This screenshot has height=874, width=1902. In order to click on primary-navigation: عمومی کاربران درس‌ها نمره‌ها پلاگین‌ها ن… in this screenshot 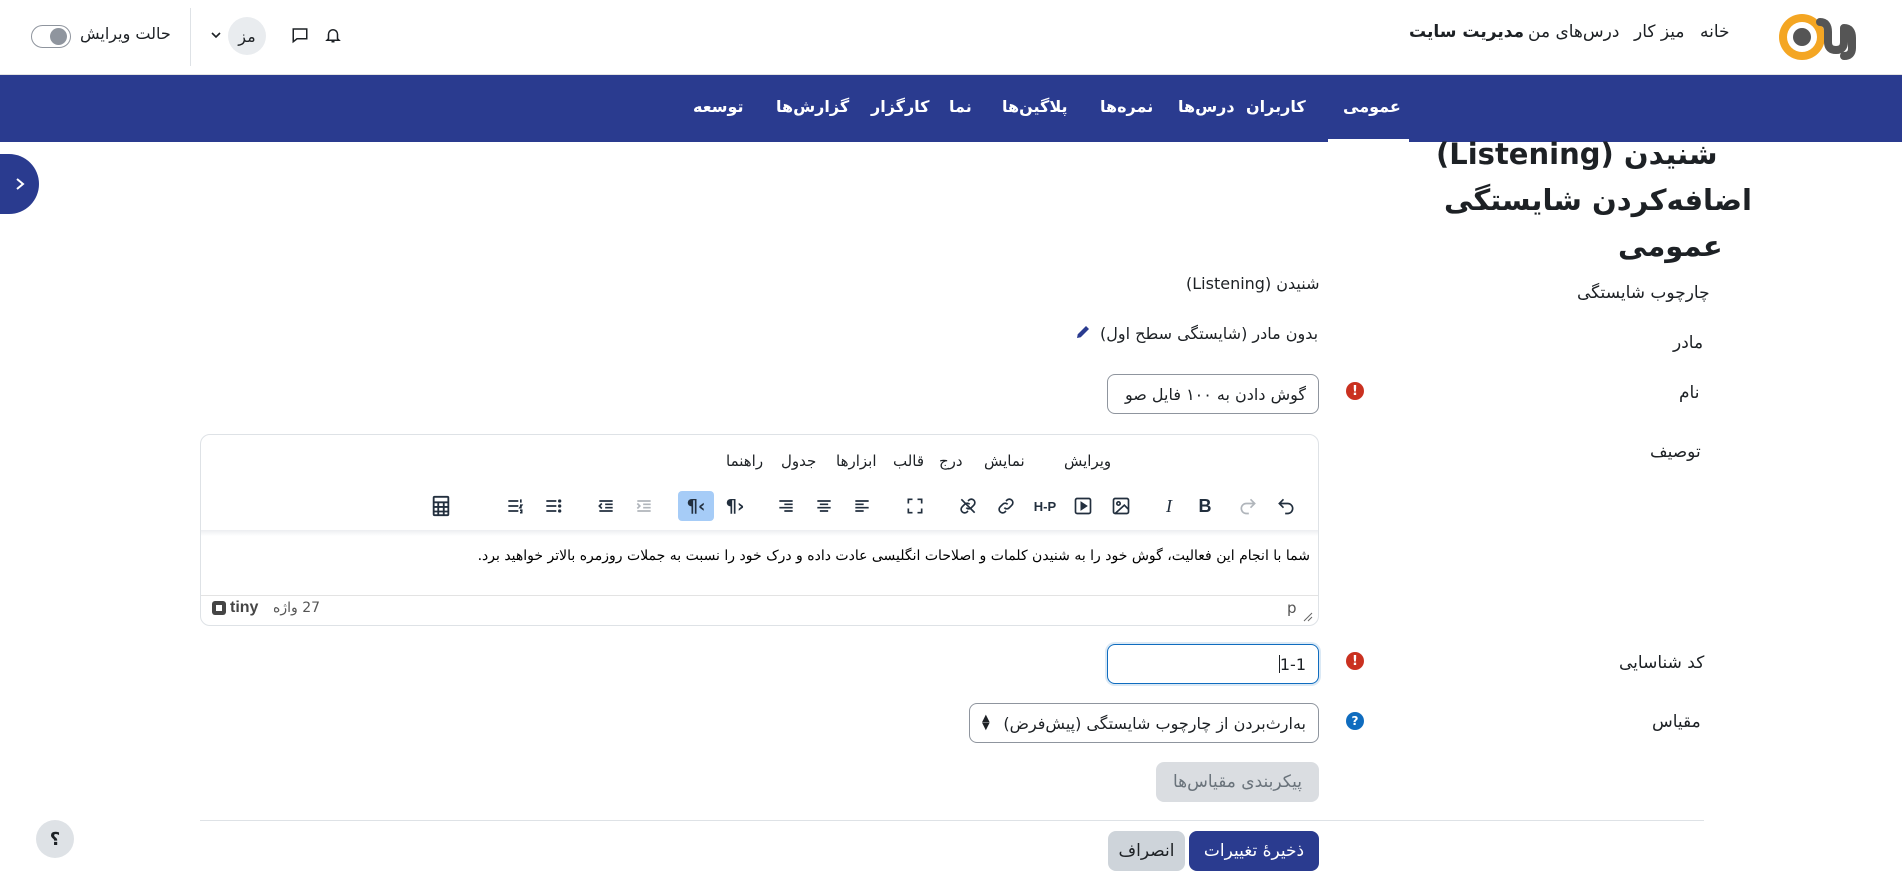, I will do `click(951, 108)`.